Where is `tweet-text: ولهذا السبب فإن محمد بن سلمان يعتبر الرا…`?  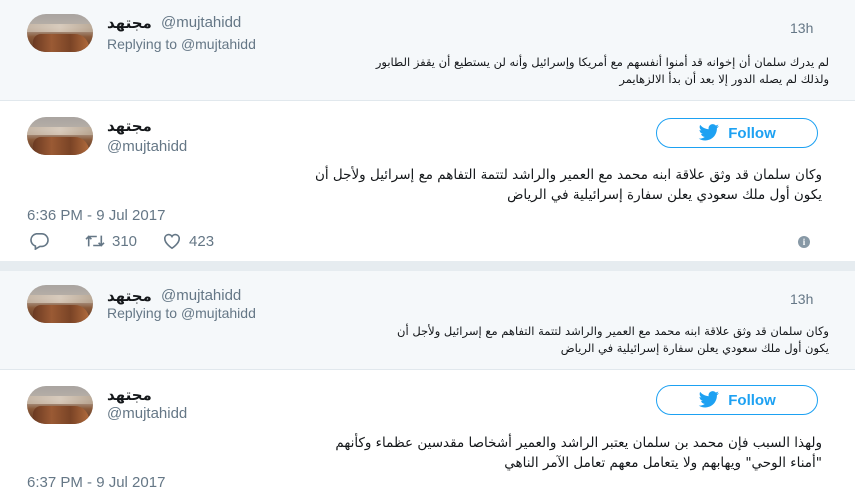 tweet-text: ولهذا السبب فإن محمد بن سلمان يعتبر الرا… is located at coordinates (422, 453).